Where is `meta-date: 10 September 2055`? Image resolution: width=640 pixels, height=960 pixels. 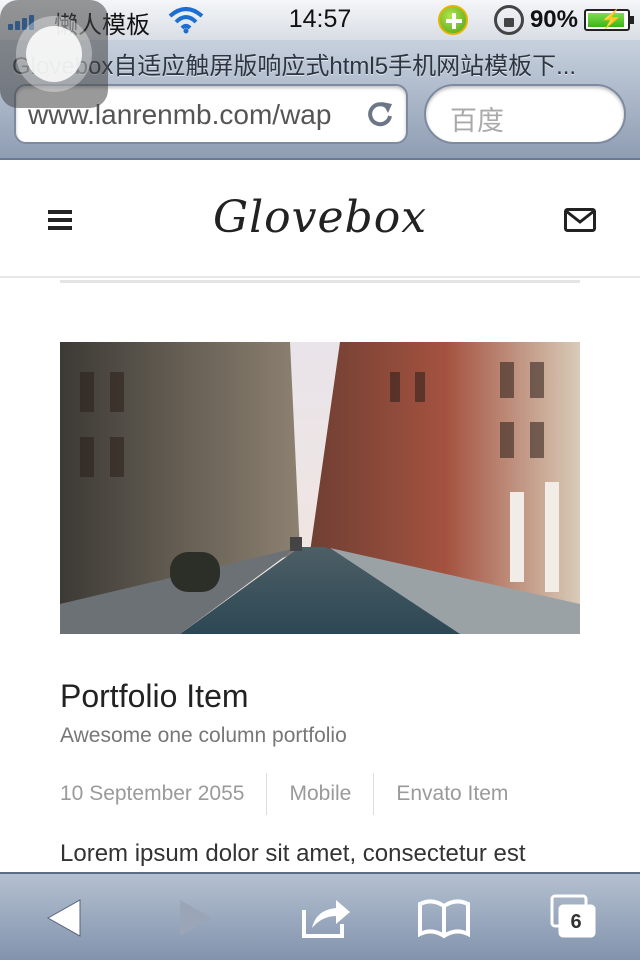 meta-date: 10 September 2055 is located at coordinates (152, 793).